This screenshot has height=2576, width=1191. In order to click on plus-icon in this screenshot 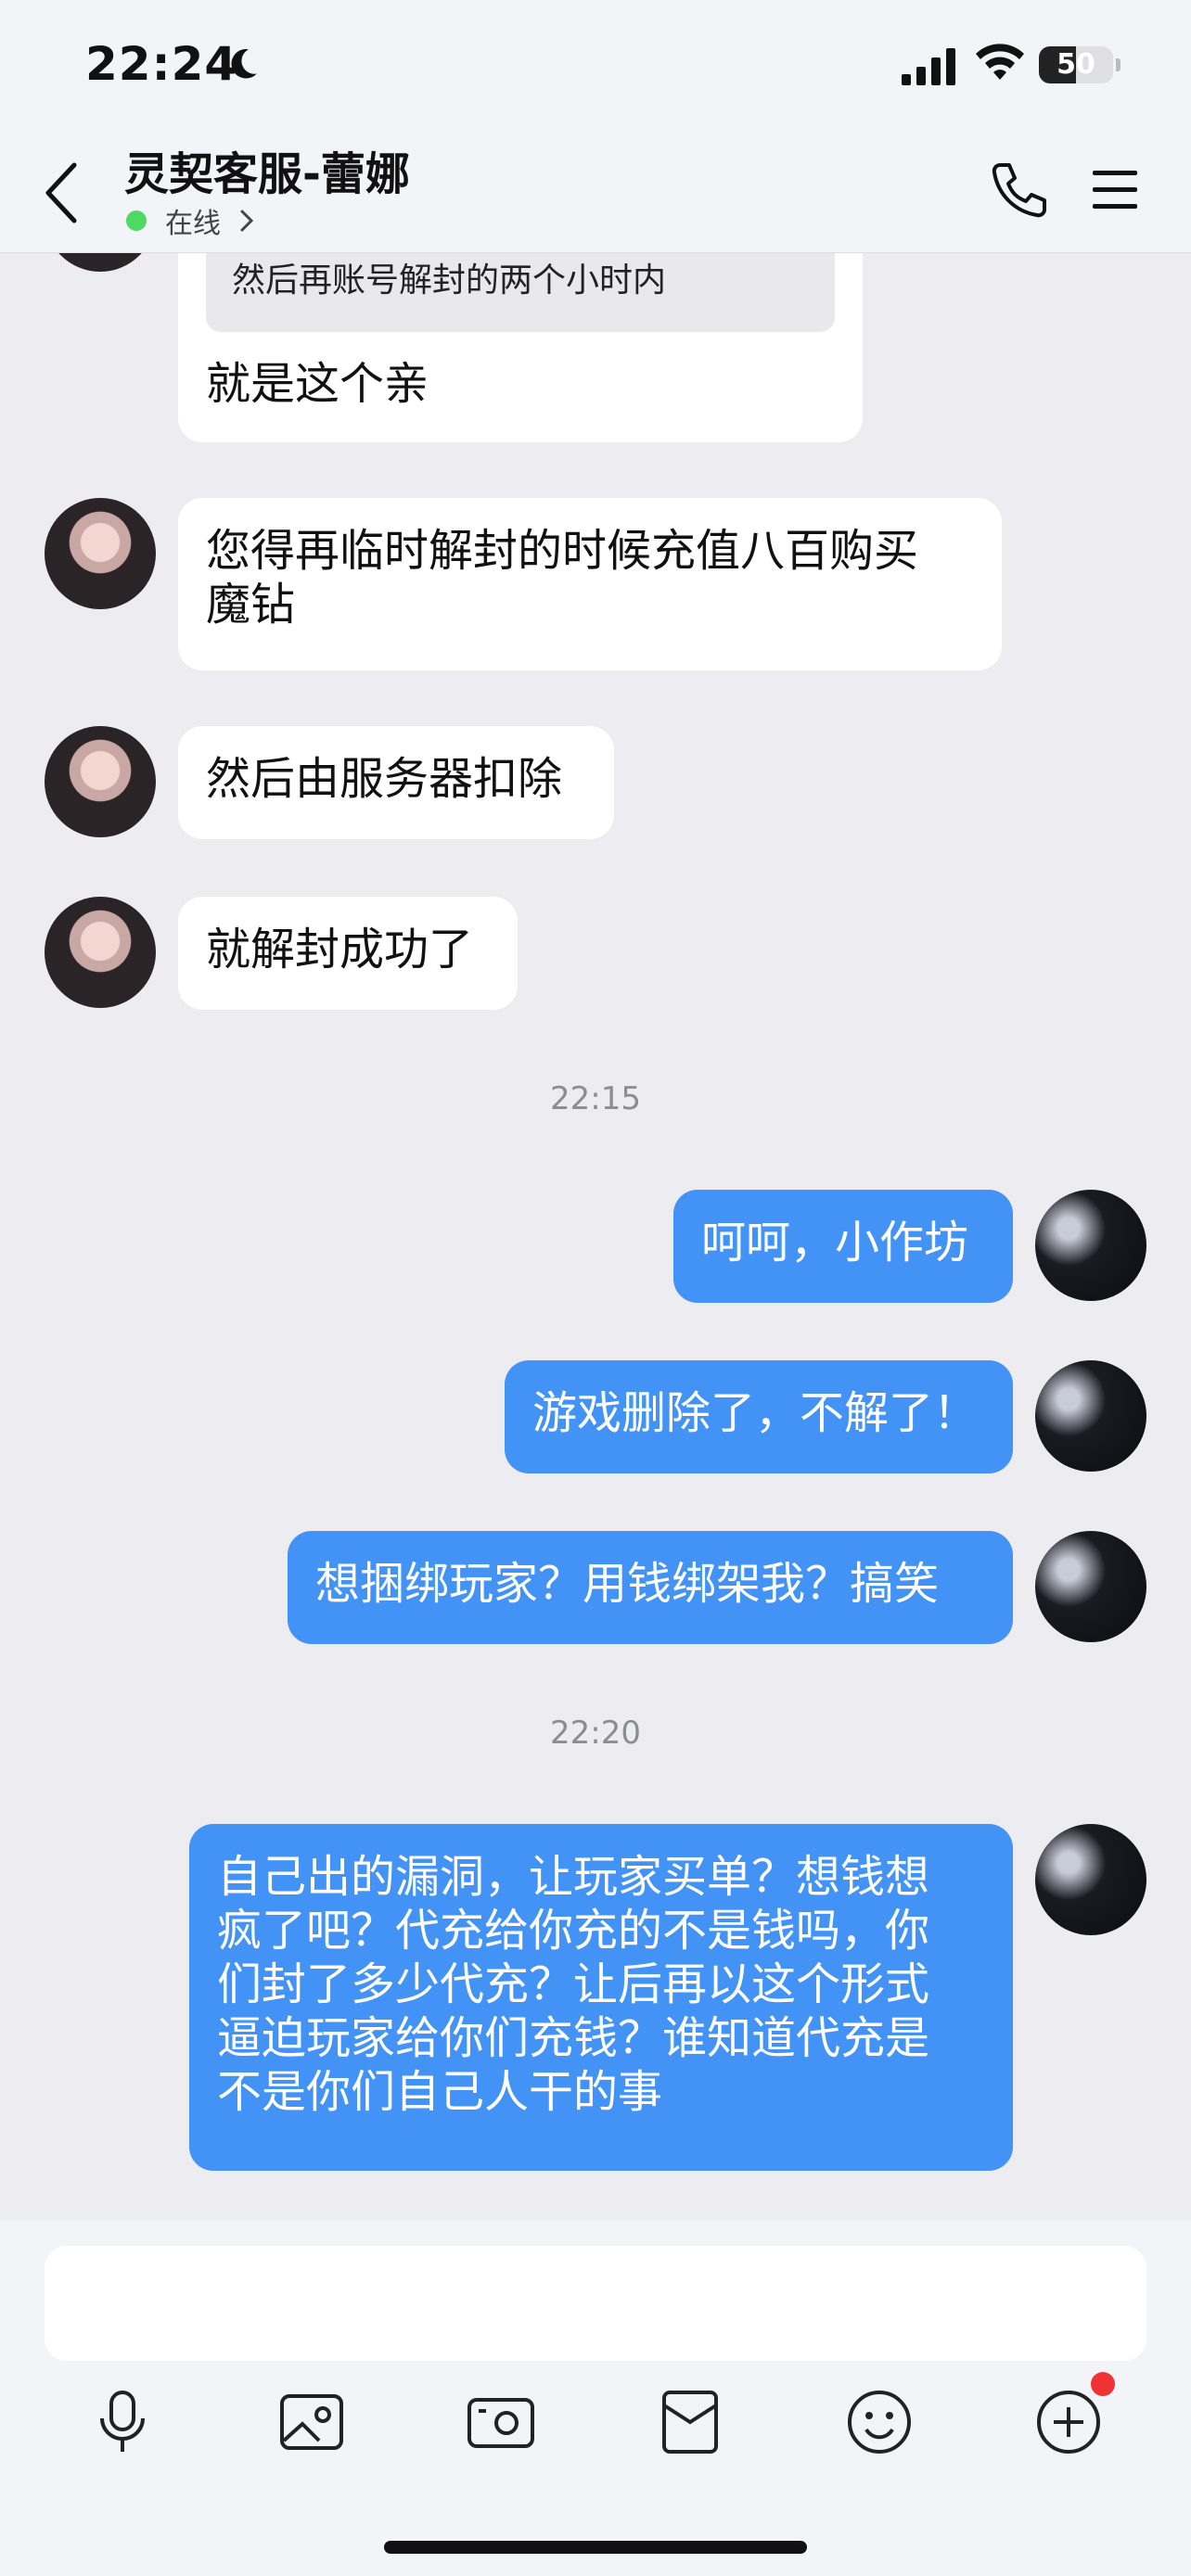, I will do `click(1068, 2422)`.